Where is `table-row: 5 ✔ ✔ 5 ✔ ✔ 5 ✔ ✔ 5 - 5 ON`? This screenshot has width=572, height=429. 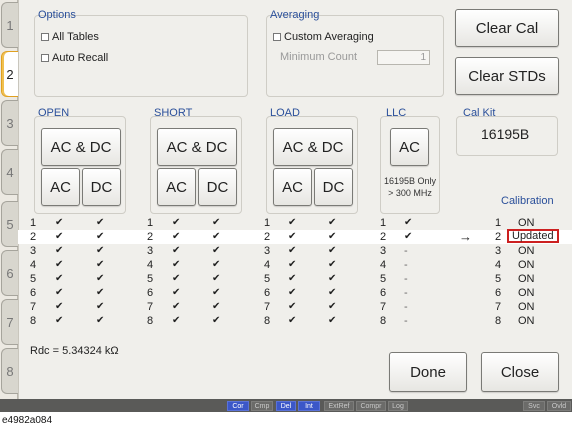
table-row: 5 ✔ ✔ 5 ✔ ✔ 5 ✔ ✔ 5 - 5 ON is located at coordinates (295, 279).